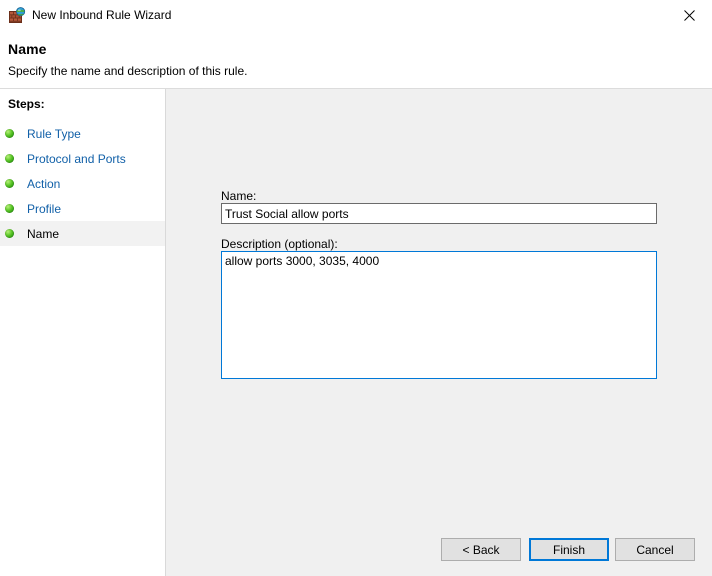  What do you see at coordinates (569, 549) in the screenshot?
I see `finish-button: Finish` at bounding box center [569, 549].